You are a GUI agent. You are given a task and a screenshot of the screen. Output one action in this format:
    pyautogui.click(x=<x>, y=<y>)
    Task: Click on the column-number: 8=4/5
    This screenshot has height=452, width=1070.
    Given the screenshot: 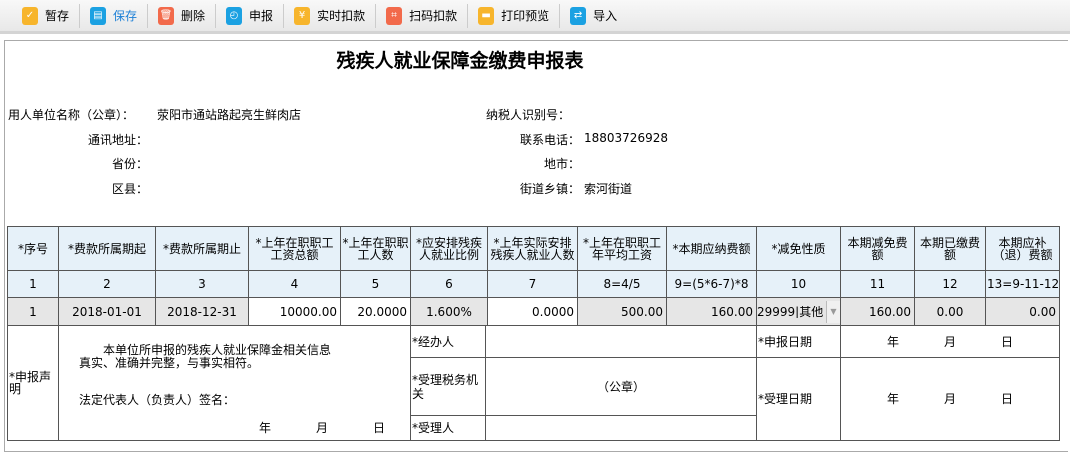 What is the action you would take?
    pyautogui.click(x=622, y=284)
    